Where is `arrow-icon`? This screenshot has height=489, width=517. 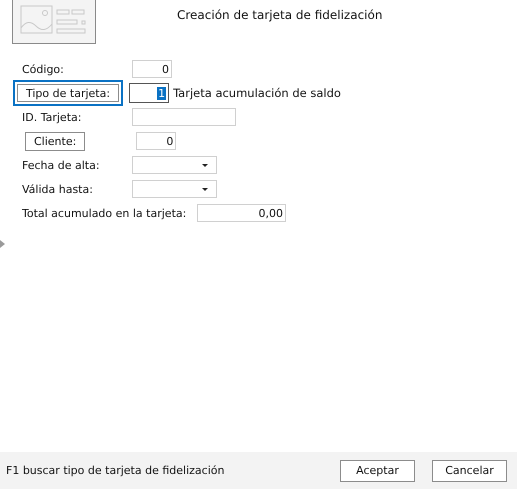
arrow-icon is located at coordinates (2, 244).